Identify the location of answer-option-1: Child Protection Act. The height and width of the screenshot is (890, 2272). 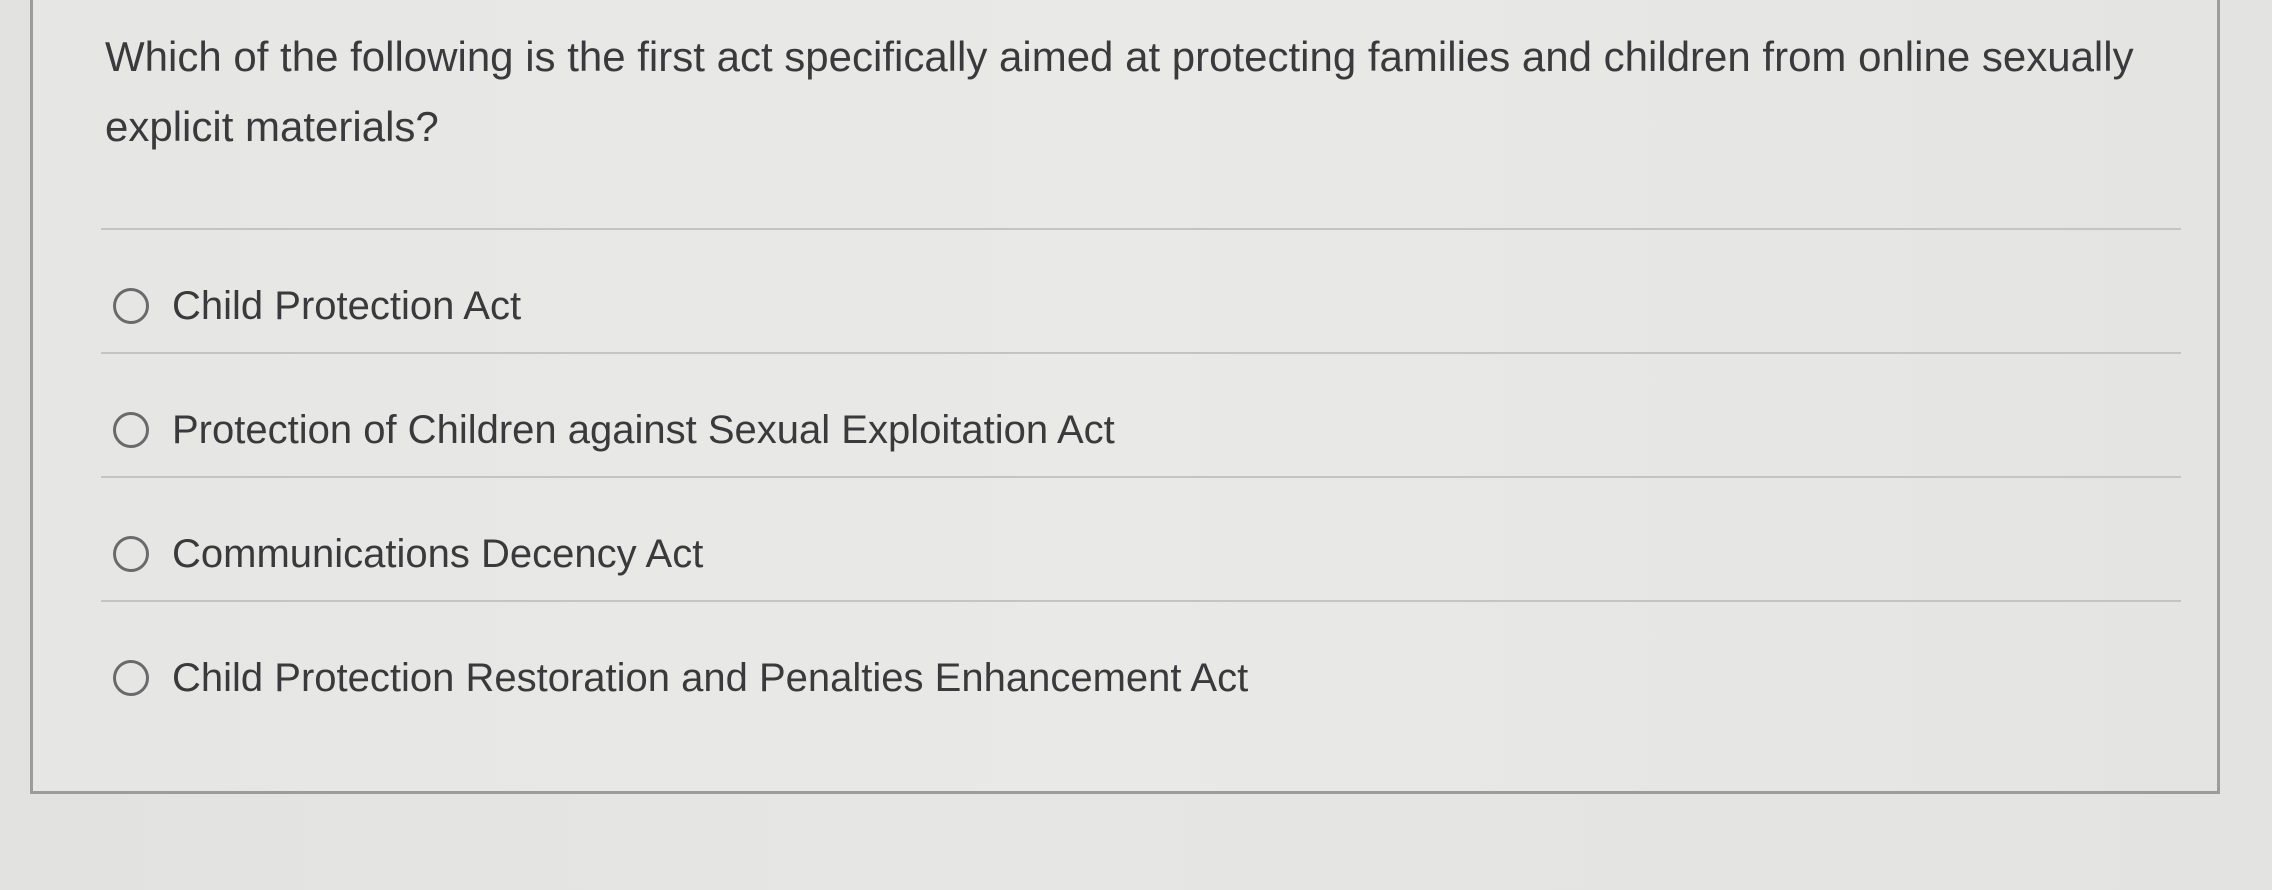
(317, 306).